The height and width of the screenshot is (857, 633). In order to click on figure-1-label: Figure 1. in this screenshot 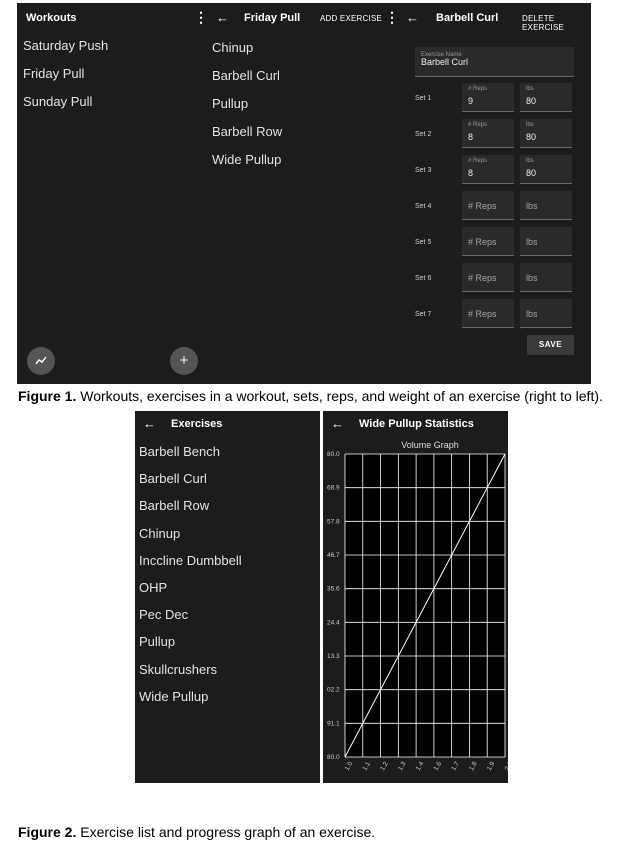, I will do `click(47, 396)`.